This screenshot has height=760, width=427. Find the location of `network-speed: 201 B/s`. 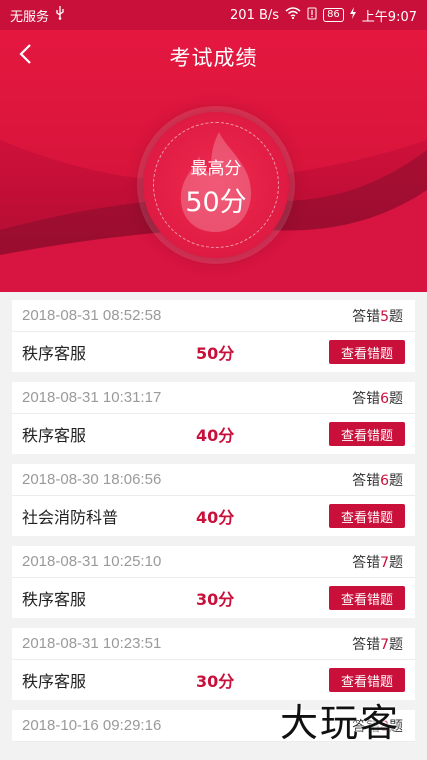

network-speed: 201 B/s is located at coordinates (255, 15).